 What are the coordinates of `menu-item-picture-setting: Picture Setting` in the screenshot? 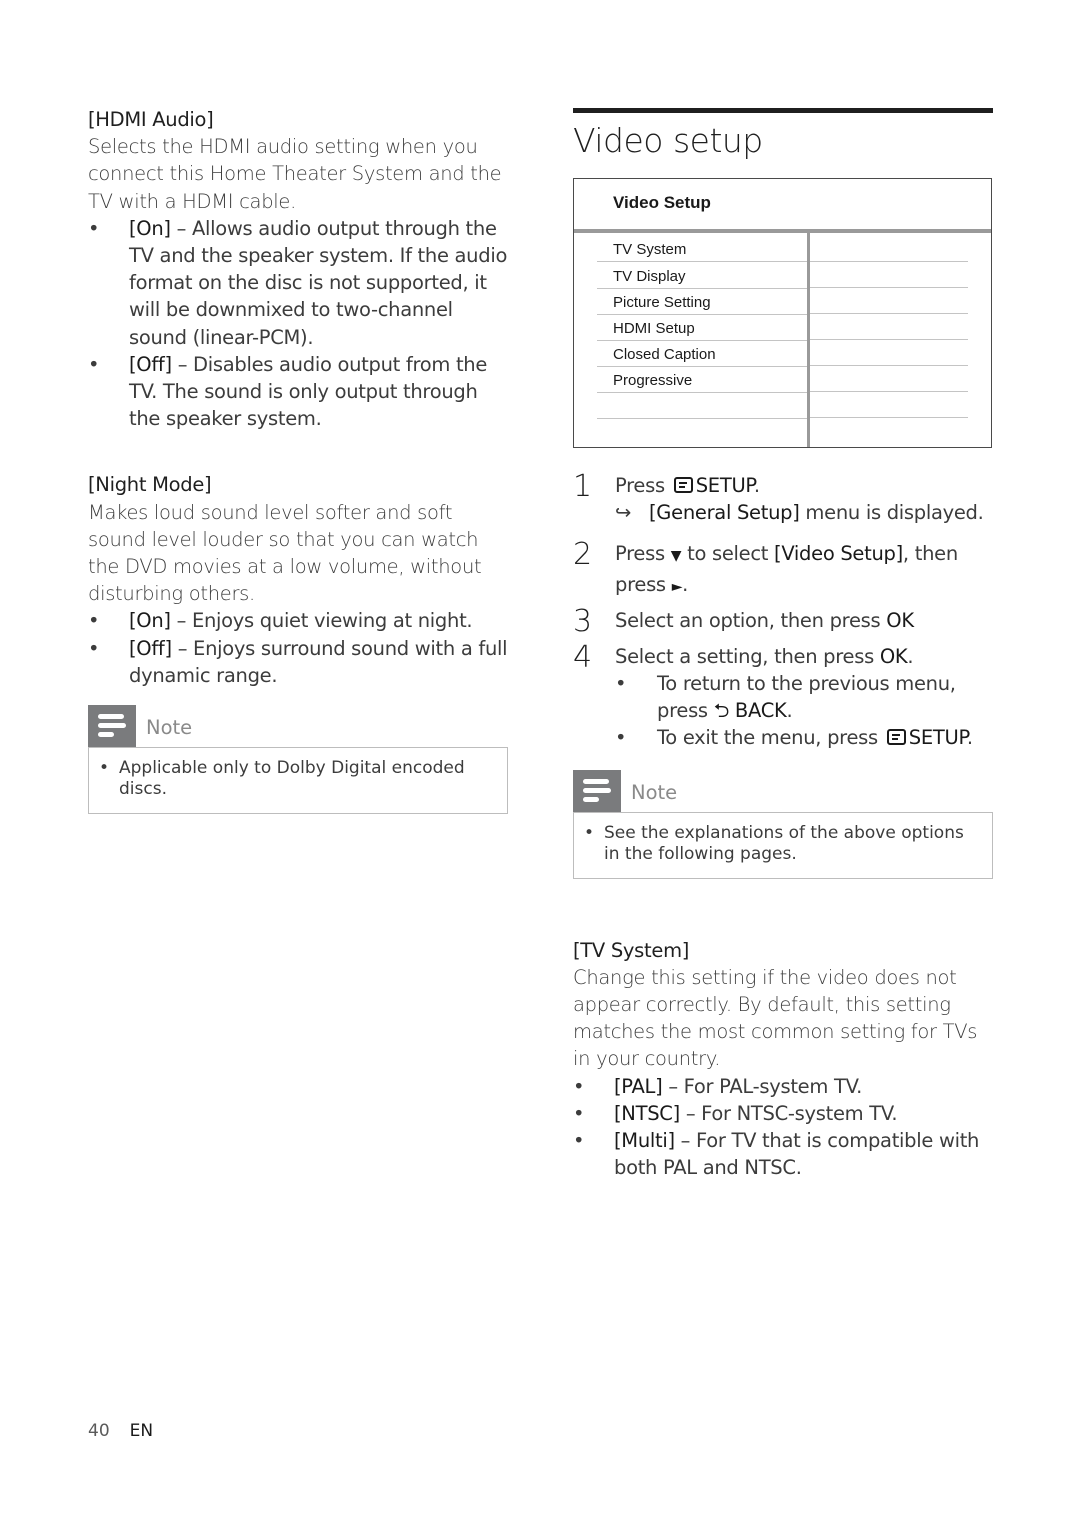 It's located at (702, 301).